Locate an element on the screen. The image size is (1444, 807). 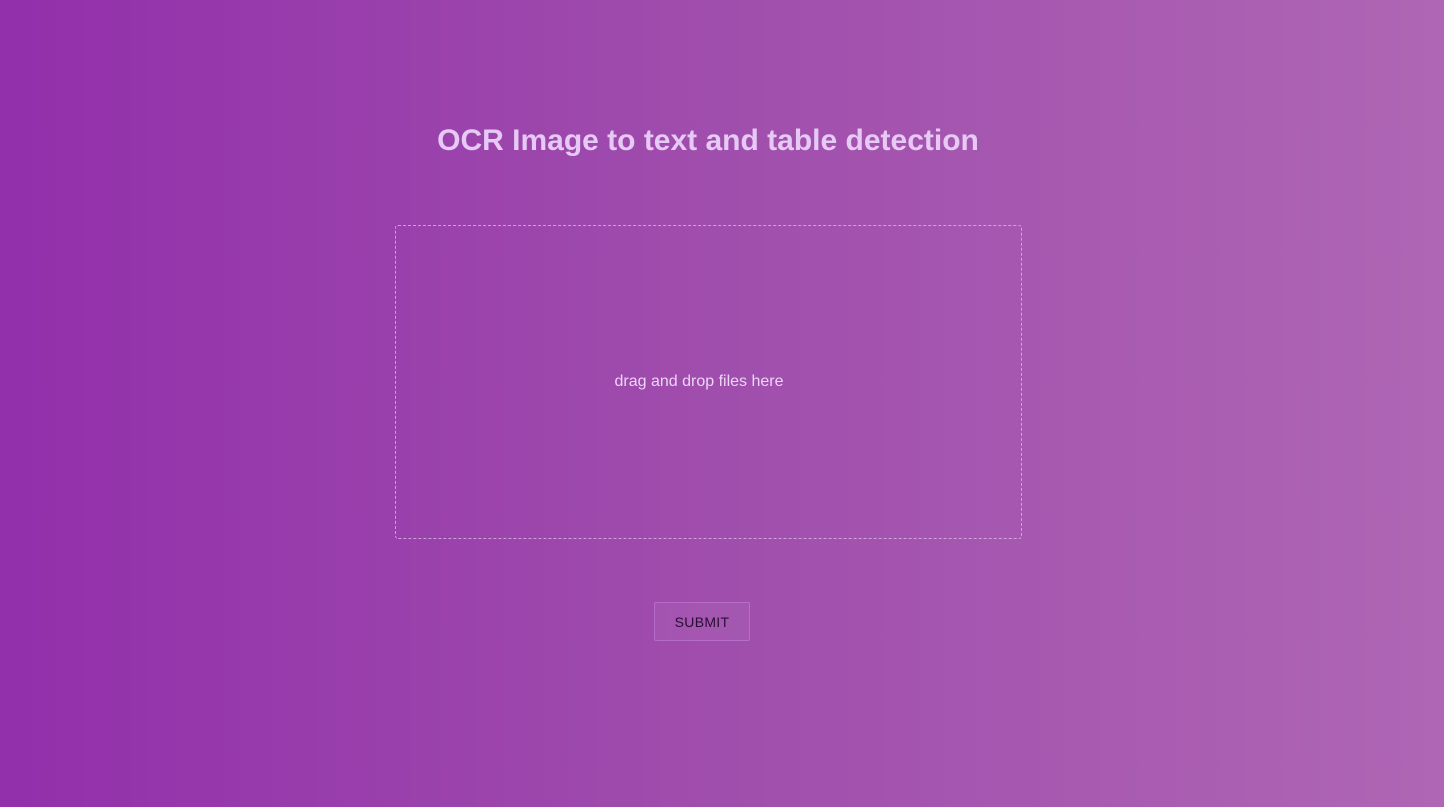
submit-button: SUBMIT is located at coordinates (702, 621).